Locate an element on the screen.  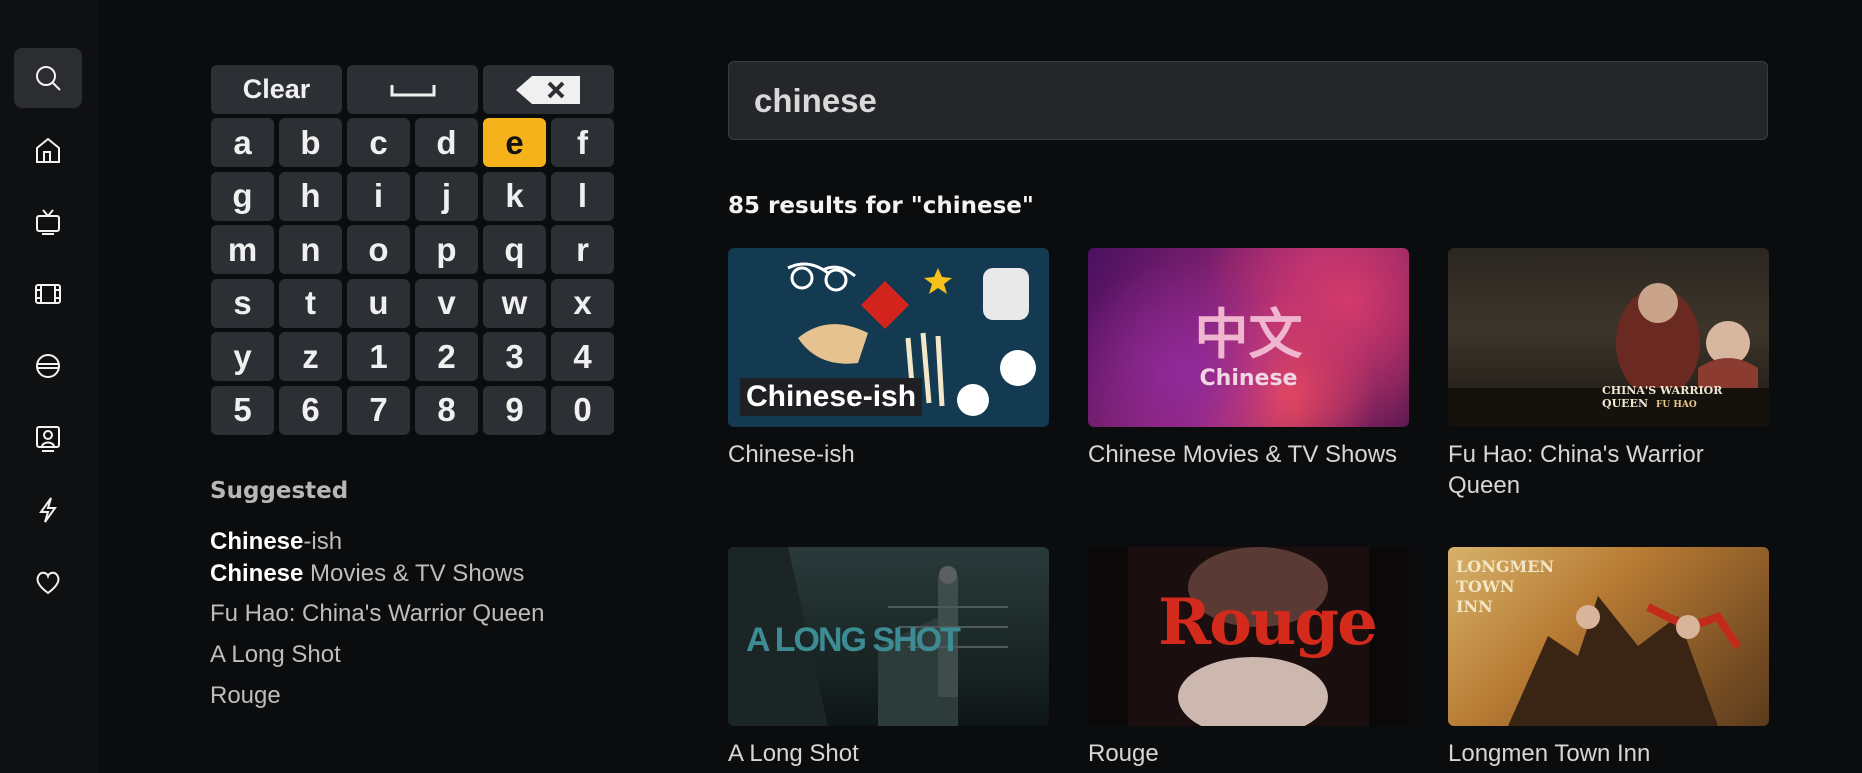
key-1: 1 is located at coordinates (378, 357).